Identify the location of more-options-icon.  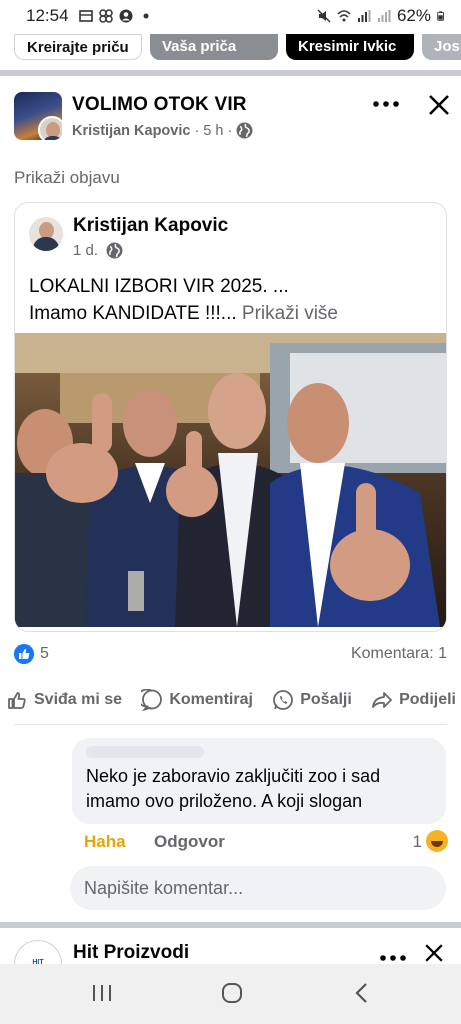
(386, 104).